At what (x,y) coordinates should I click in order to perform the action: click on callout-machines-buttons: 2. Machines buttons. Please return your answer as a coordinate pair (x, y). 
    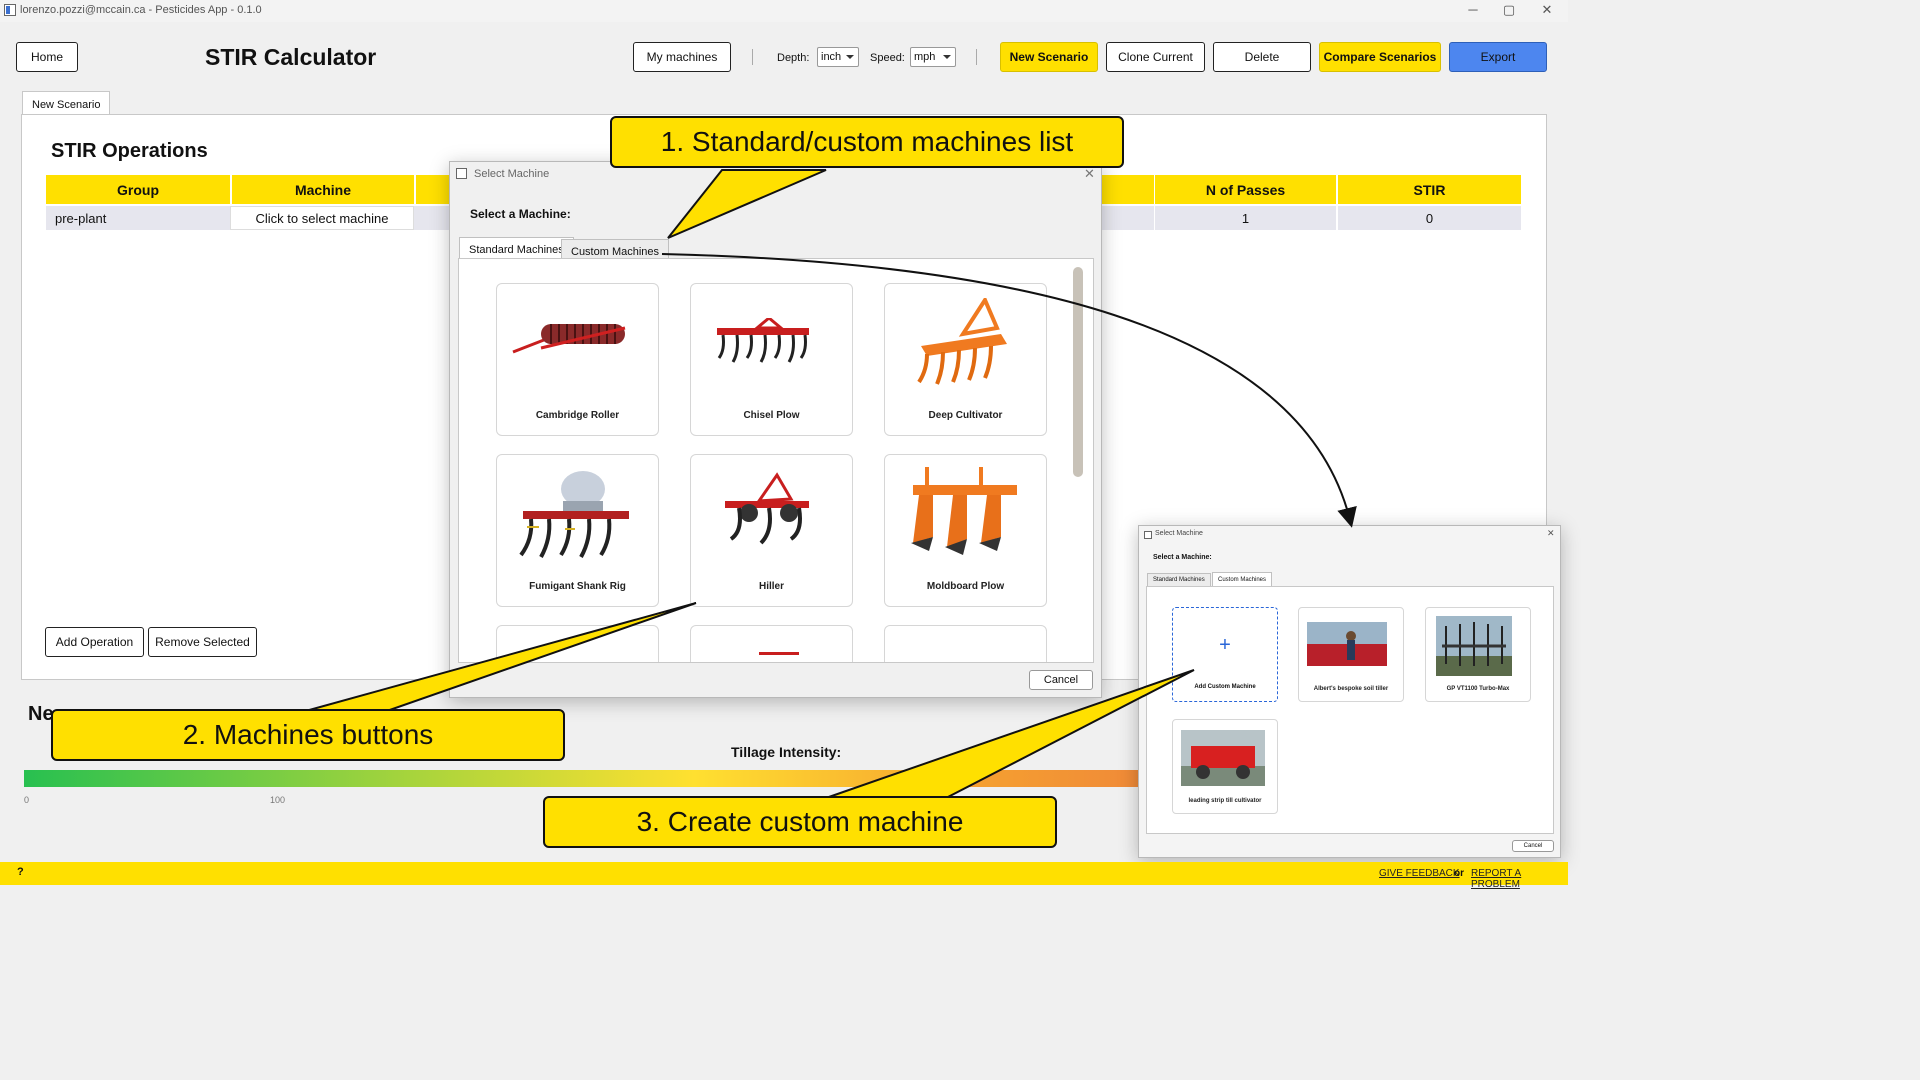
    Looking at the image, I should click on (308, 735).